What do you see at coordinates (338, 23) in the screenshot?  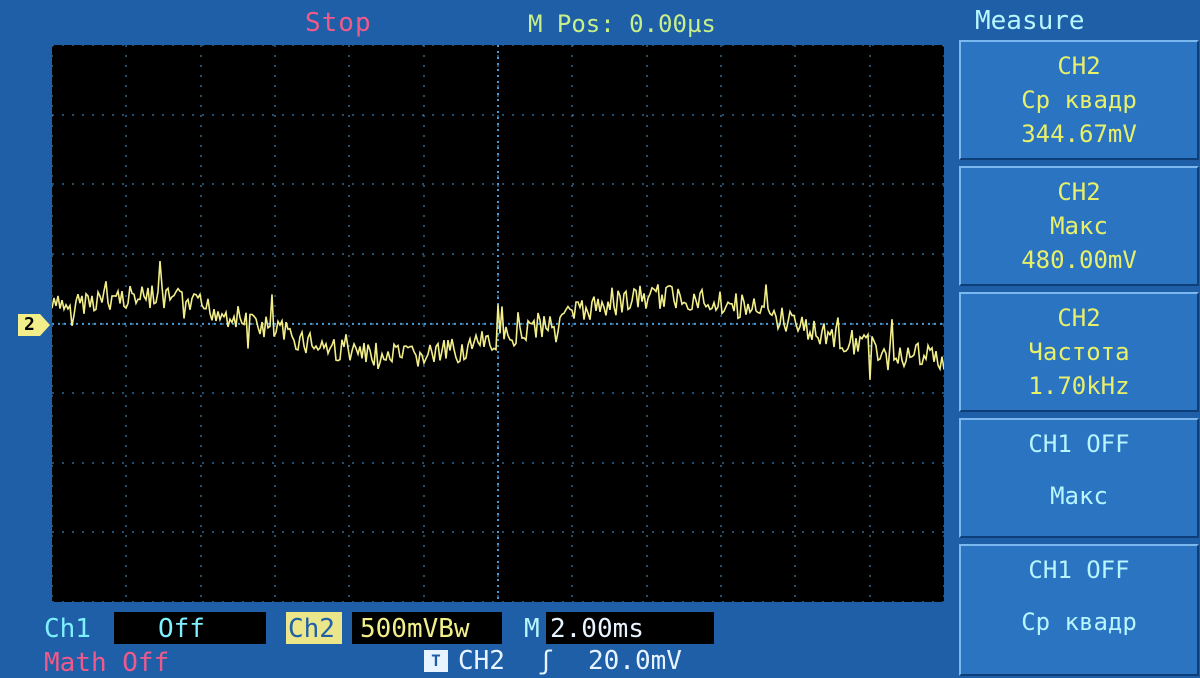 I see `run-state-label: Stop` at bounding box center [338, 23].